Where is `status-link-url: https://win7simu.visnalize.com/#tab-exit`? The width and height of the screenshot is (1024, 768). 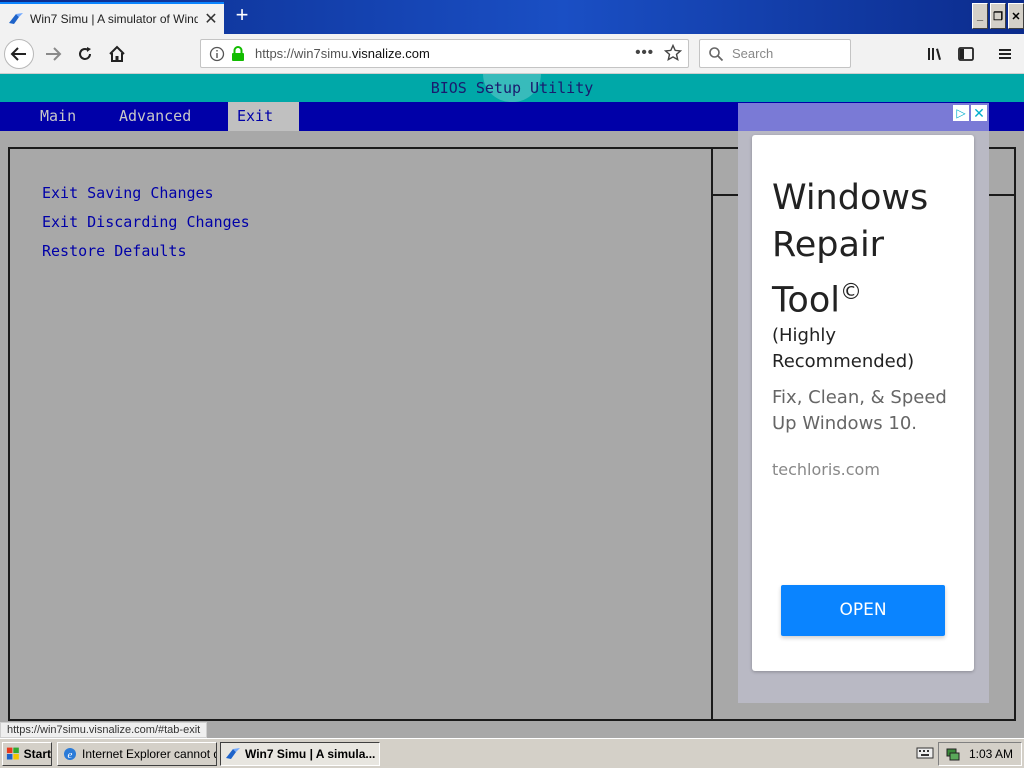 status-link-url: https://win7simu.visnalize.com/#tab-exit is located at coordinates (104, 730).